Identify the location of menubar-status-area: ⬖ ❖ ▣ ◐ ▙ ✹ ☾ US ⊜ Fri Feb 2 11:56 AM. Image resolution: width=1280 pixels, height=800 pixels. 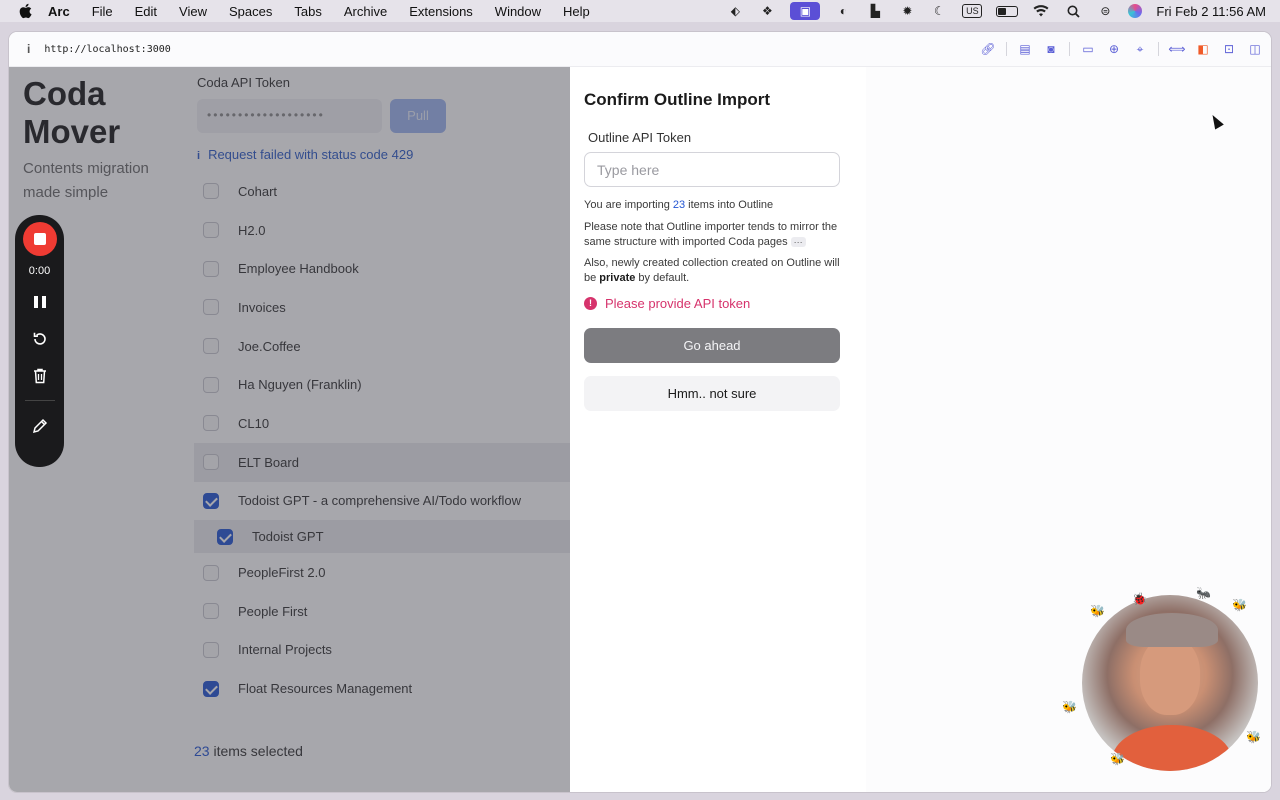
(996, 11).